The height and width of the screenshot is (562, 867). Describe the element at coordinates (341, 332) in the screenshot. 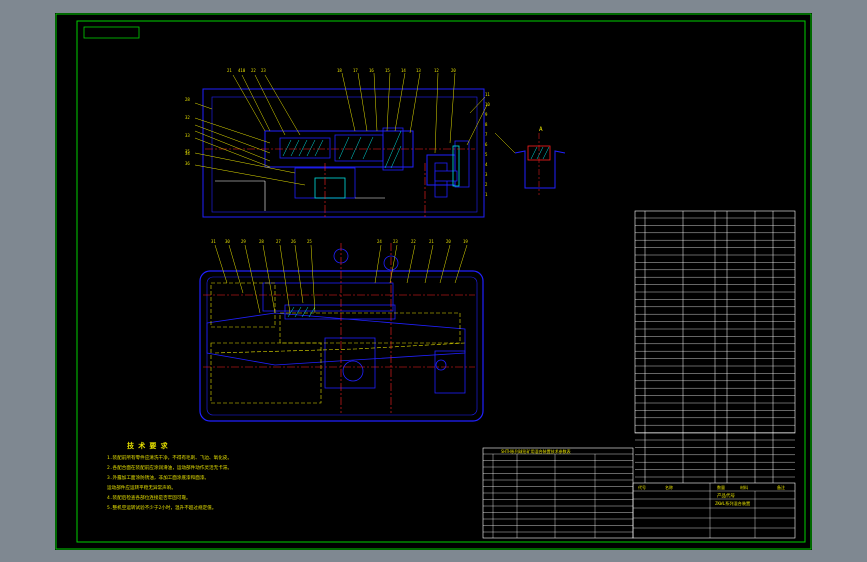

I see `plan-assembly-view` at that location.